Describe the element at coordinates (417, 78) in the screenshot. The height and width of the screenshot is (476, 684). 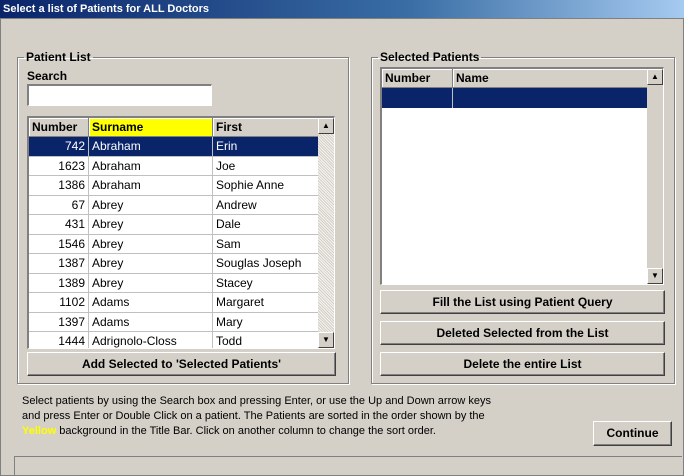
I see `column-header-sel-number: Number` at that location.